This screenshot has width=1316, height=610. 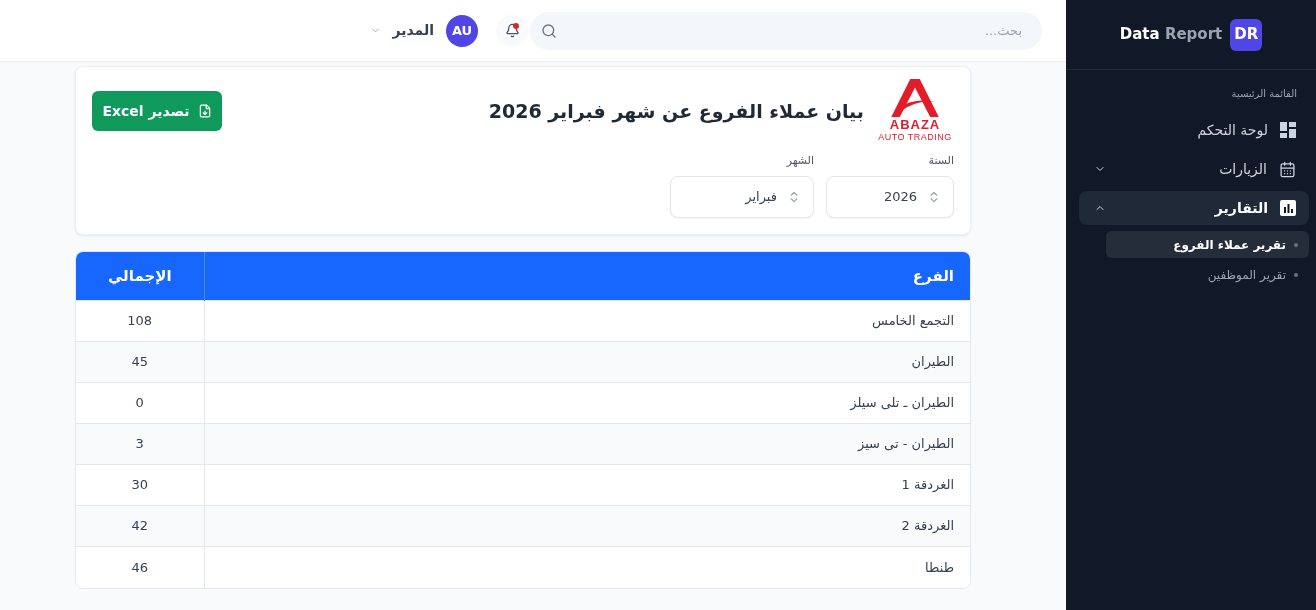 What do you see at coordinates (587, 321) in the screenshot?
I see `table-cell: التجمع الخامس` at bounding box center [587, 321].